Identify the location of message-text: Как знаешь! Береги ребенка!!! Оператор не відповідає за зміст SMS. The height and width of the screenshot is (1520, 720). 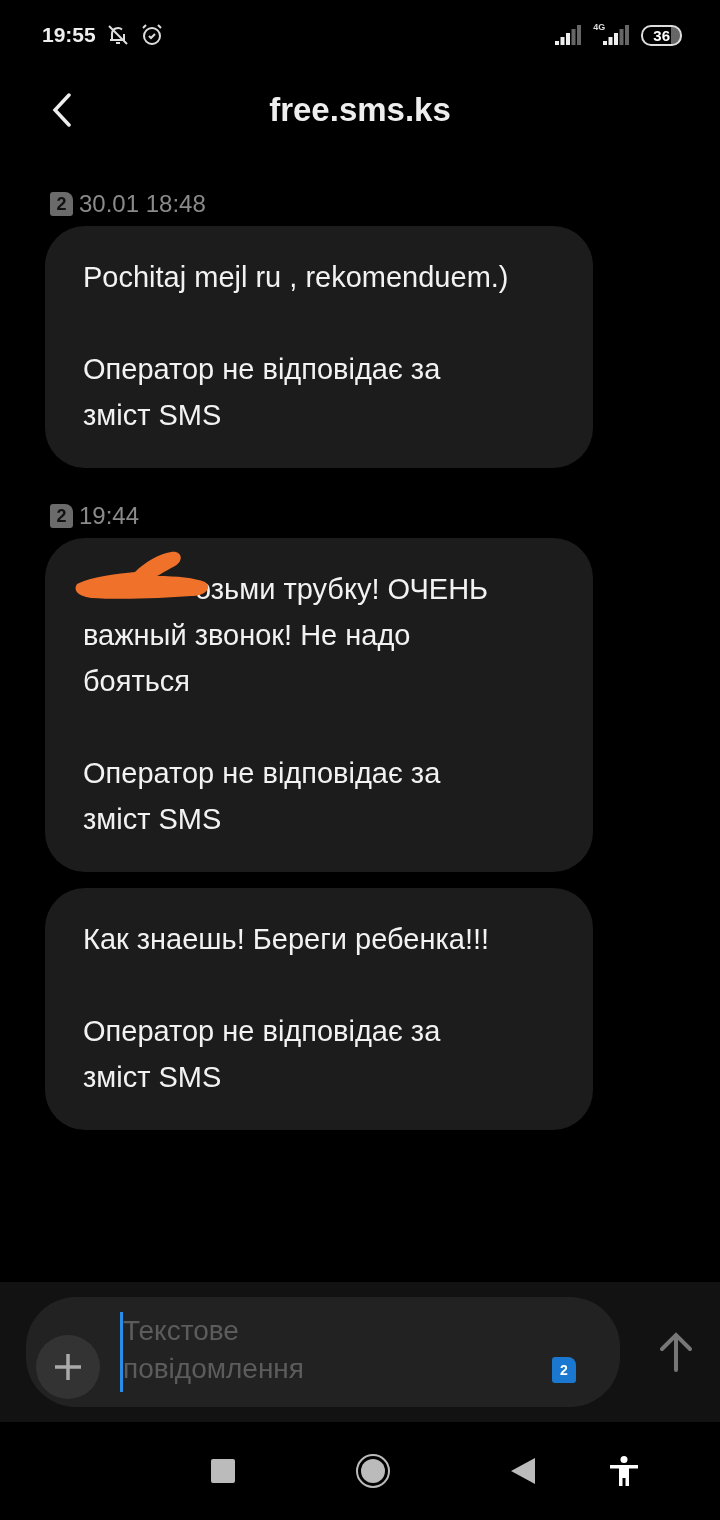
(287, 1008).